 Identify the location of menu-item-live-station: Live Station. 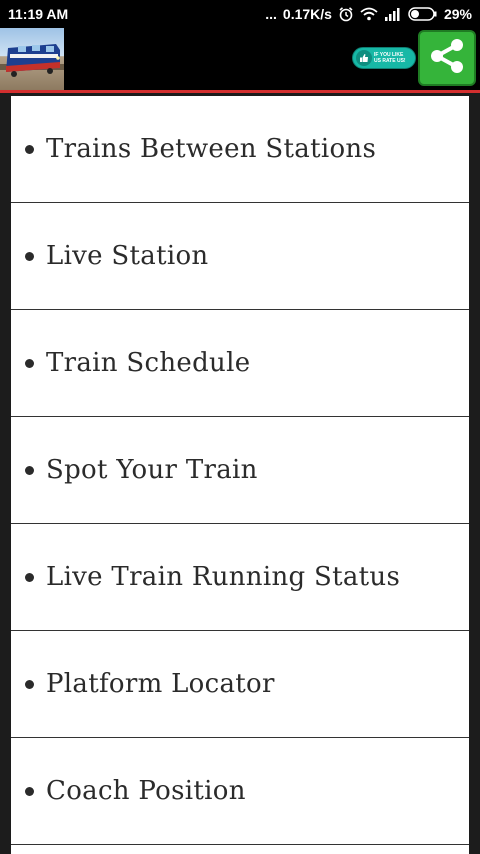
(240, 256).